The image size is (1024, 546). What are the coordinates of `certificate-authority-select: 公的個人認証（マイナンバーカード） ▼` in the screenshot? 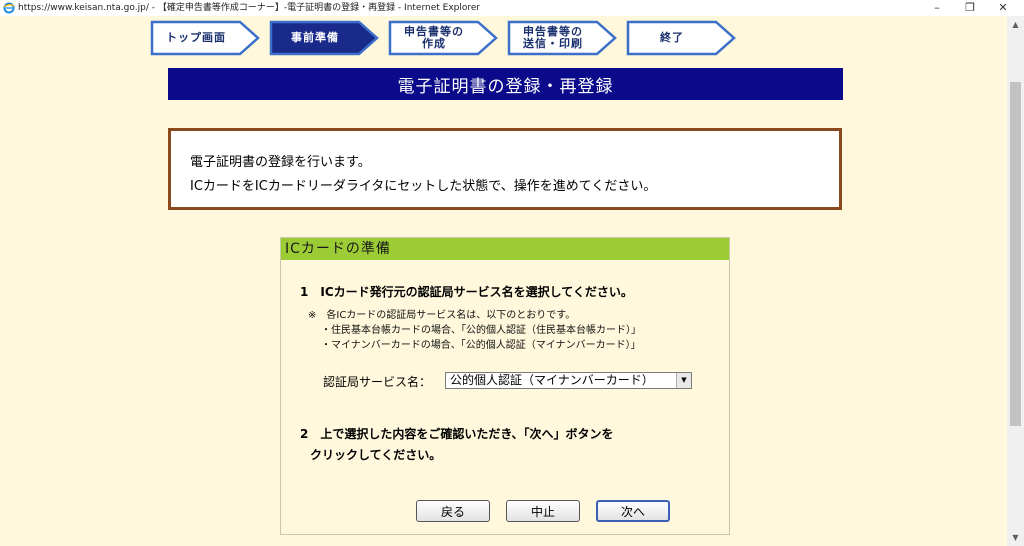 It's located at (568, 380).